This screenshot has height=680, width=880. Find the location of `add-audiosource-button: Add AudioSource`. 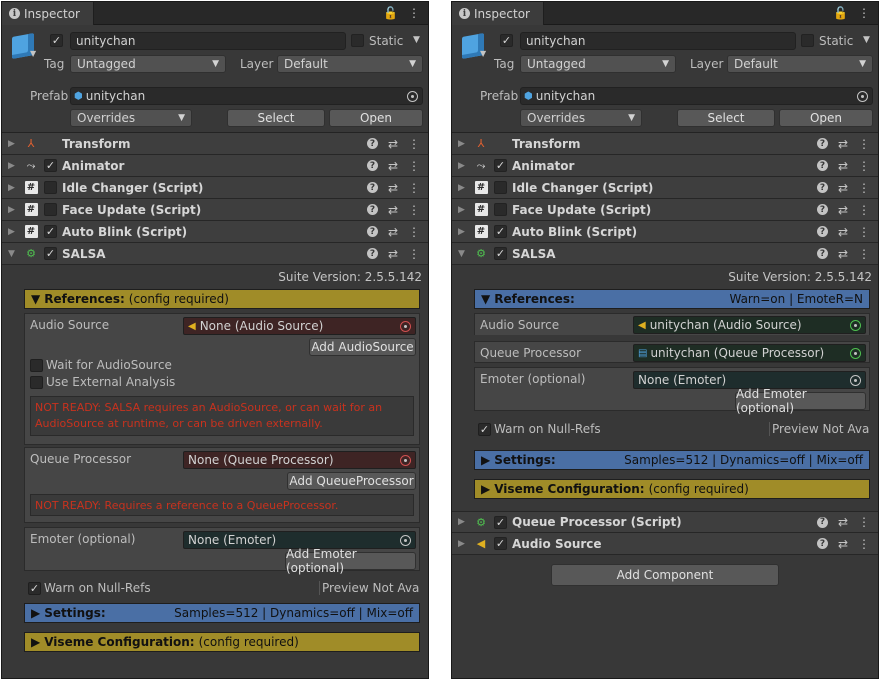

add-audiosource-button: Add AudioSource is located at coordinates (362, 347).